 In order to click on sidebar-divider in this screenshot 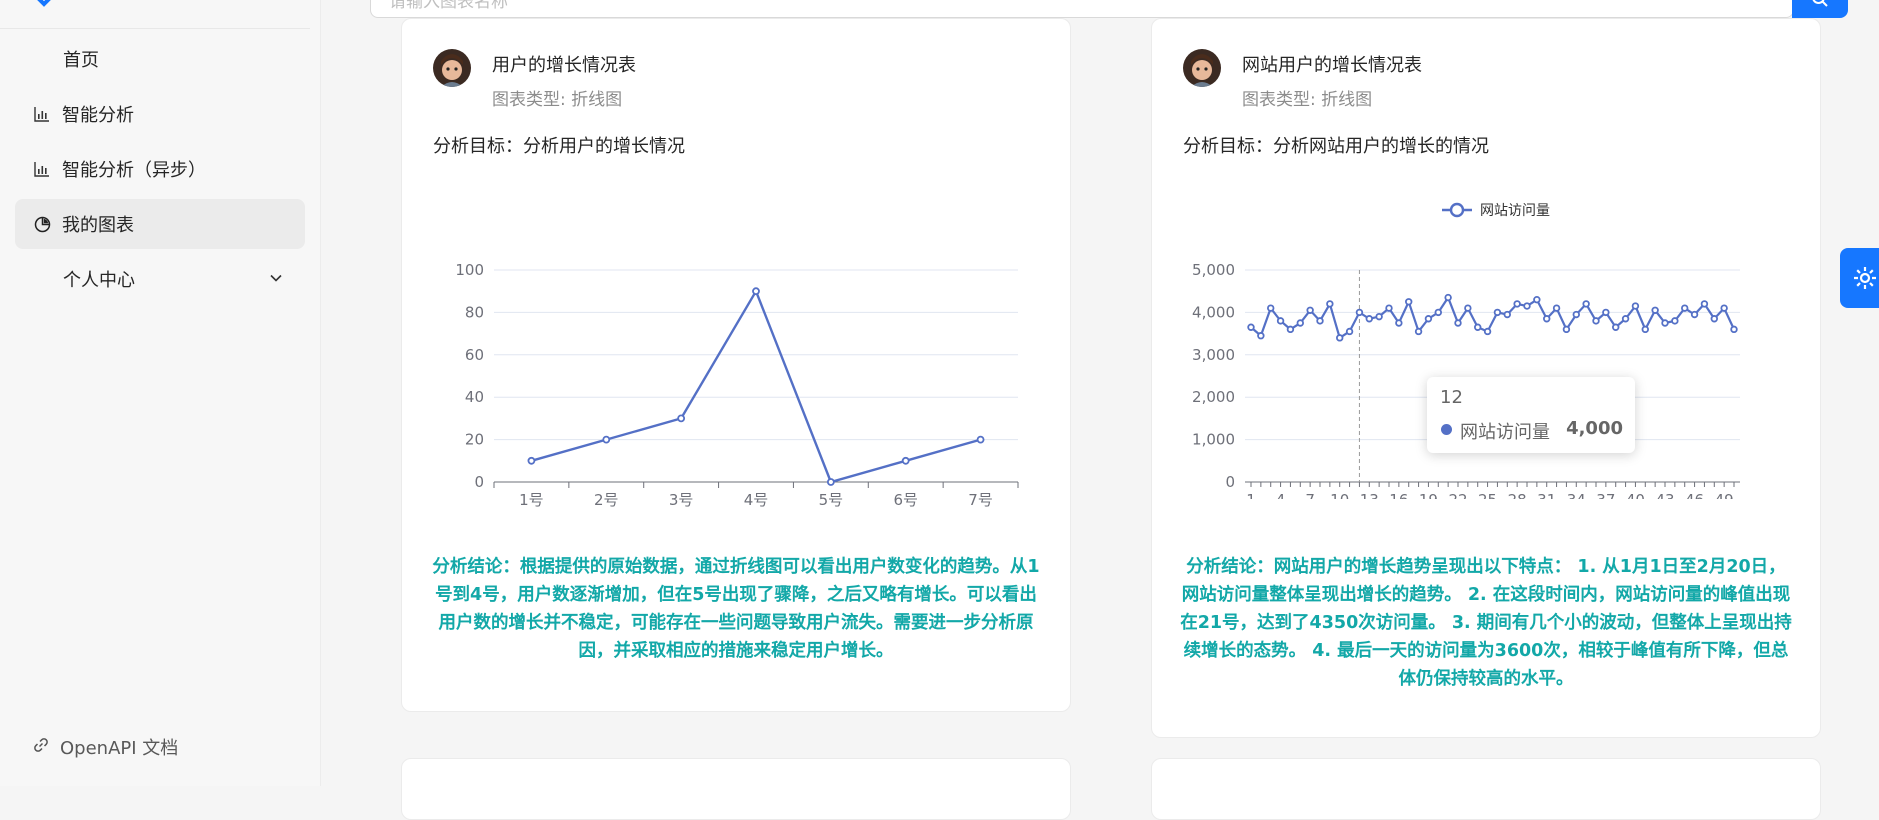, I will do `click(155, 28)`.